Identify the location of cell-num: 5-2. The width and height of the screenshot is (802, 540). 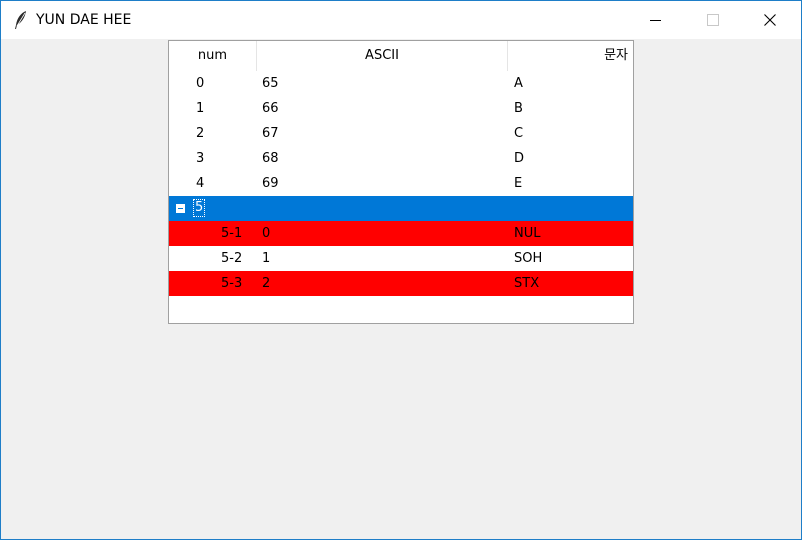
(232, 258).